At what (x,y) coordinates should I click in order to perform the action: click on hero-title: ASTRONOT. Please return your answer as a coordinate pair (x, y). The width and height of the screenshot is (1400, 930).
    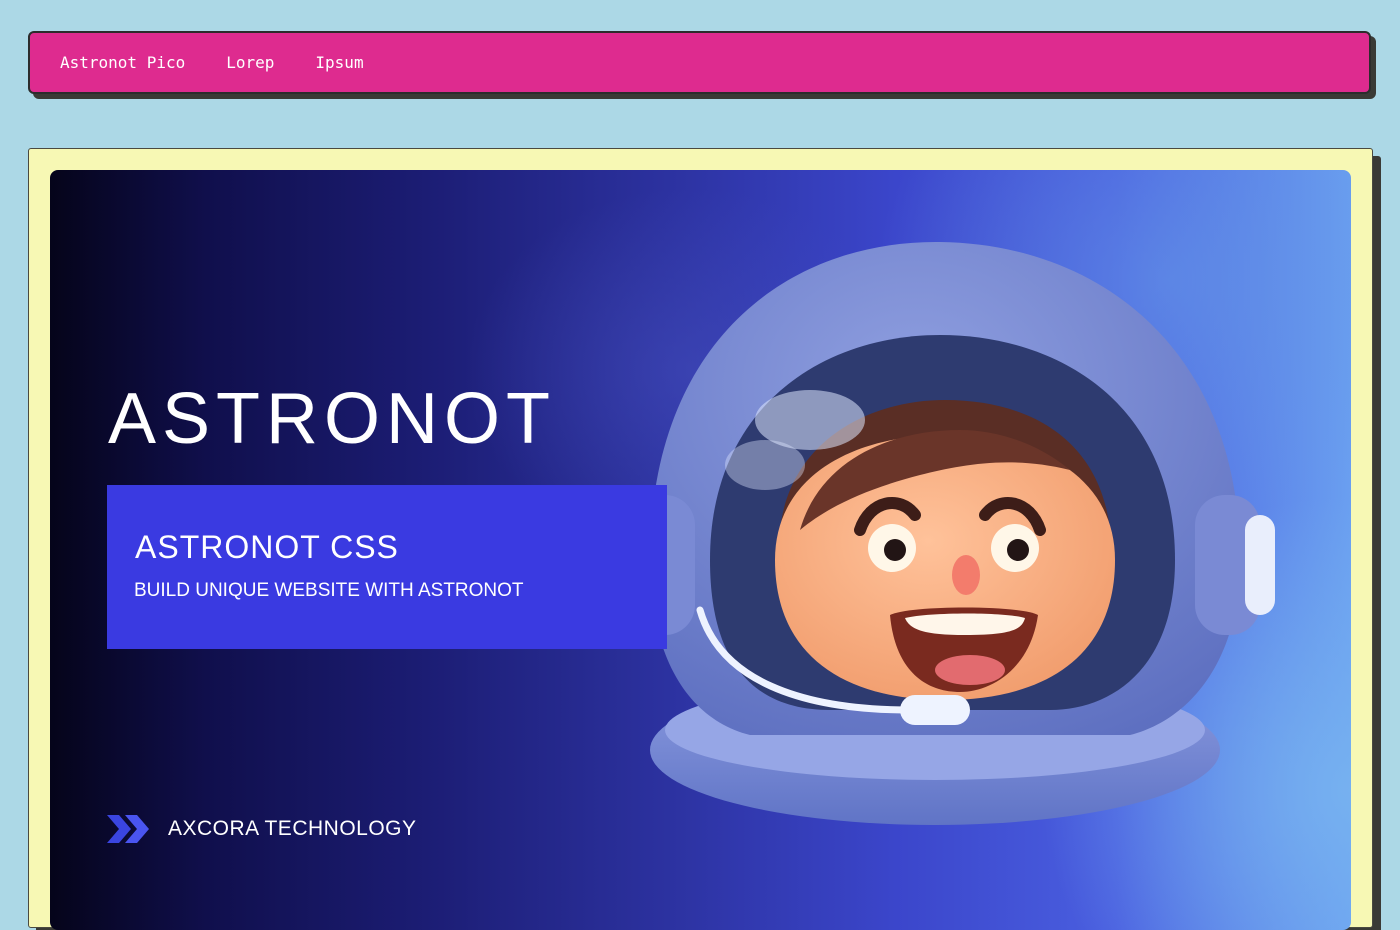
    Looking at the image, I should click on (332, 419).